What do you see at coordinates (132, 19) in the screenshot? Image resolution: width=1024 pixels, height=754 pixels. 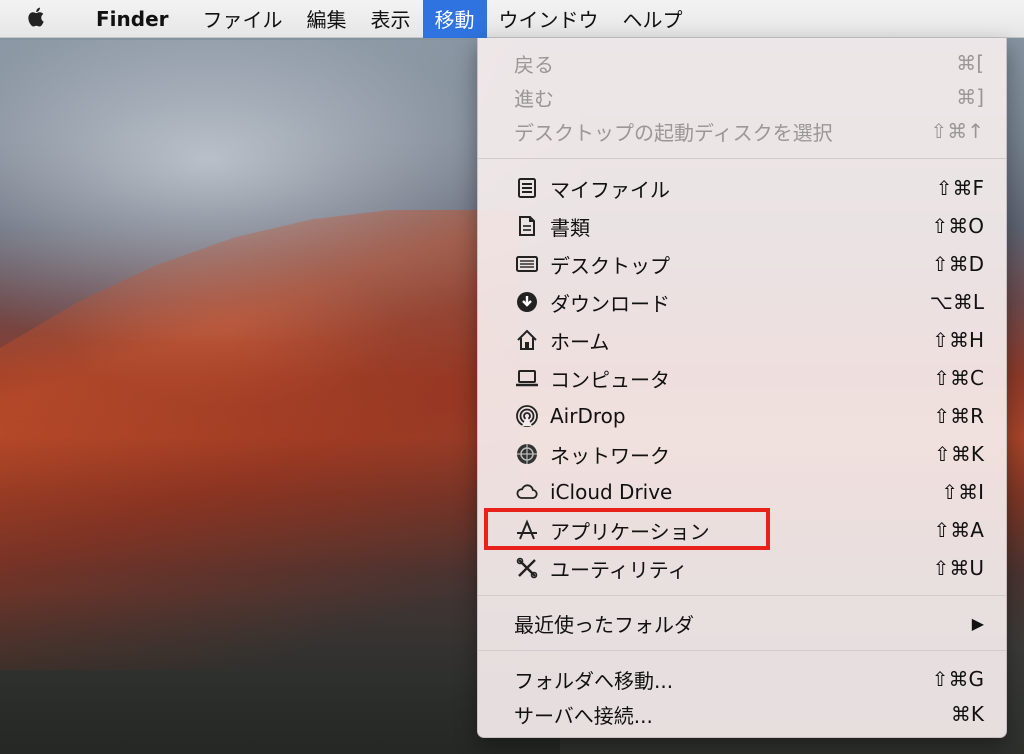 I see `menubar-finder: Finder` at bounding box center [132, 19].